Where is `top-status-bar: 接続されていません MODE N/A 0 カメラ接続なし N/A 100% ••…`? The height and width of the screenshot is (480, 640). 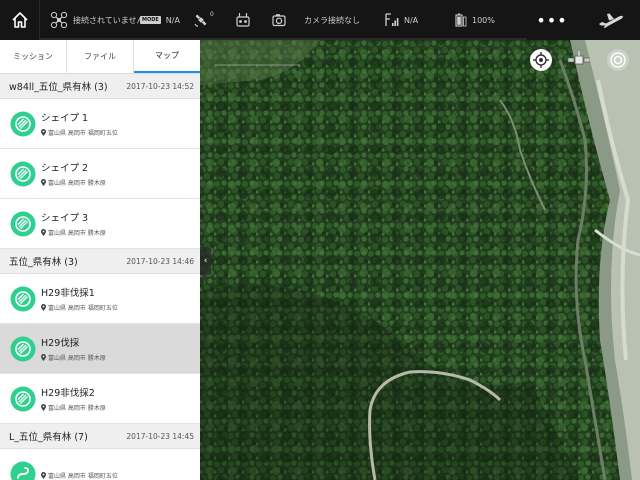
top-status-bar: 接続されていません MODE N/A 0 カメラ接続なし N/A 100% ••… is located at coordinates (320, 20).